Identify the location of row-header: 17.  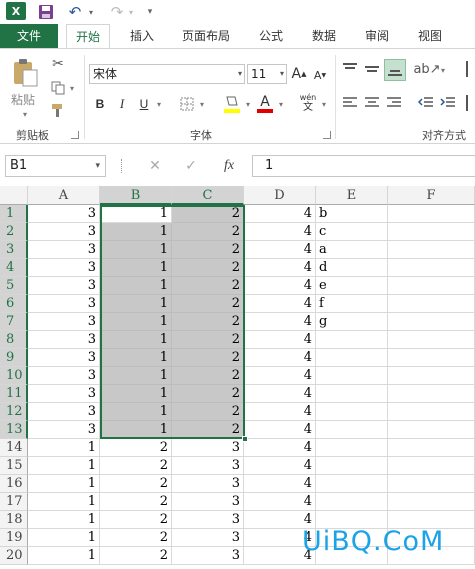
(14, 502).